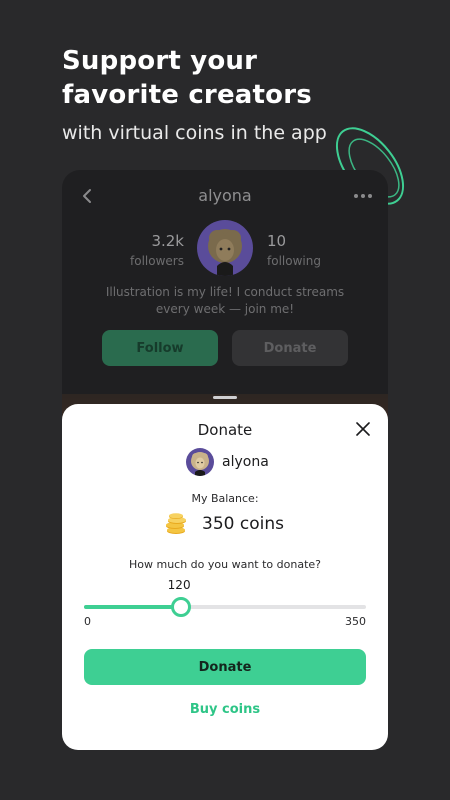 This screenshot has height=800, width=450. Describe the element at coordinates (225, 607) in the screenshot. I see `amount-slider-track` at that location.